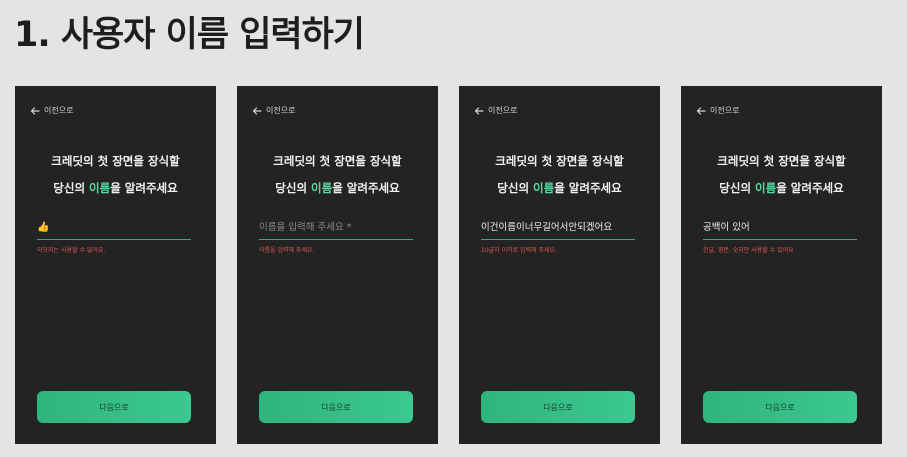 This screenshot has width=907, height=457. Describe the element at coordinates (519, 250) in the screenshot. I see `error-message: 10글자 이하로 입력해 주세요.` at that location.